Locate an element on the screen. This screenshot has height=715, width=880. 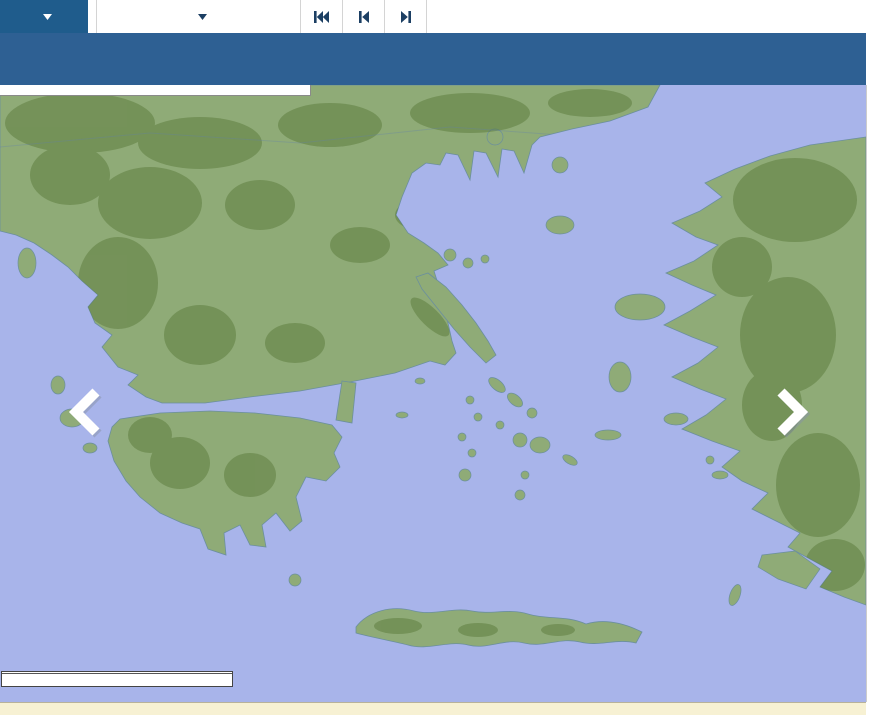
region-dropdown-button is located at coordinates (44, 16).